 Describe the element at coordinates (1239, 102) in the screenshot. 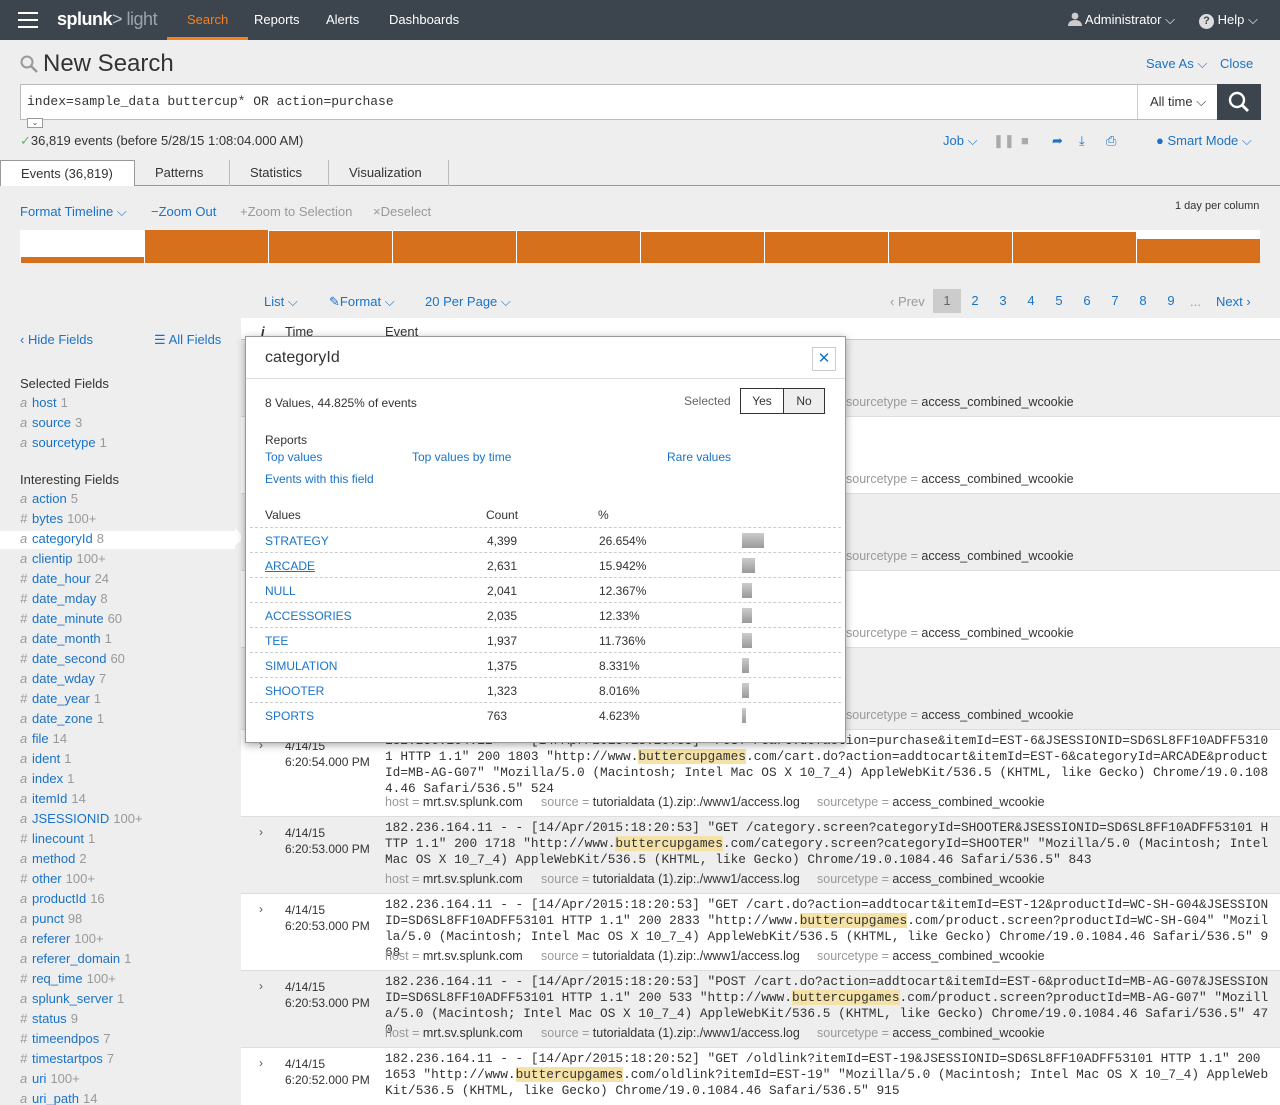

I see `search-button` at that location.